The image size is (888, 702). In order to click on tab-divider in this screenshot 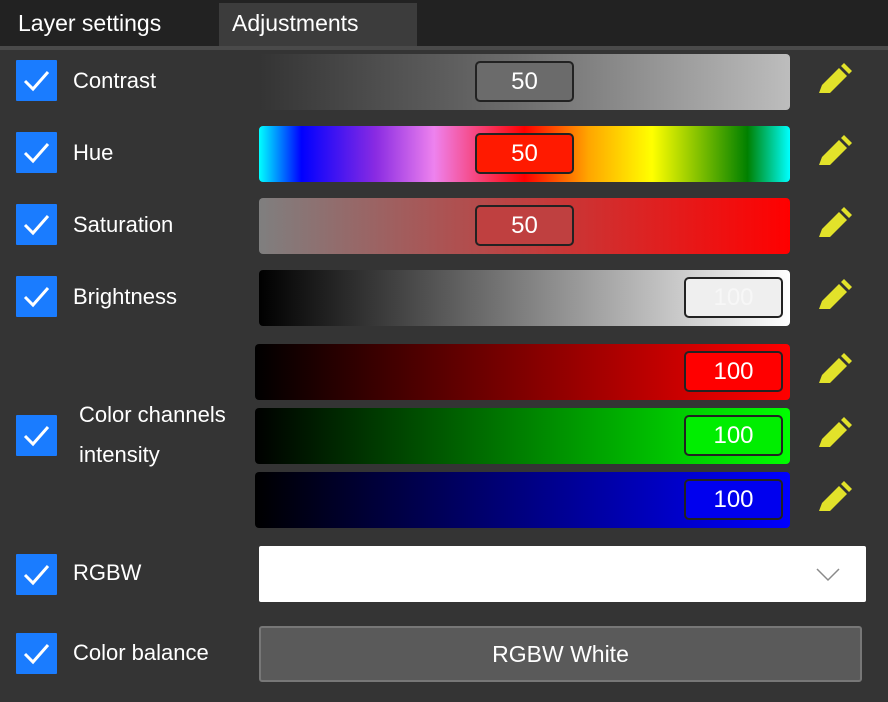, I will do `click(444, 48)`.